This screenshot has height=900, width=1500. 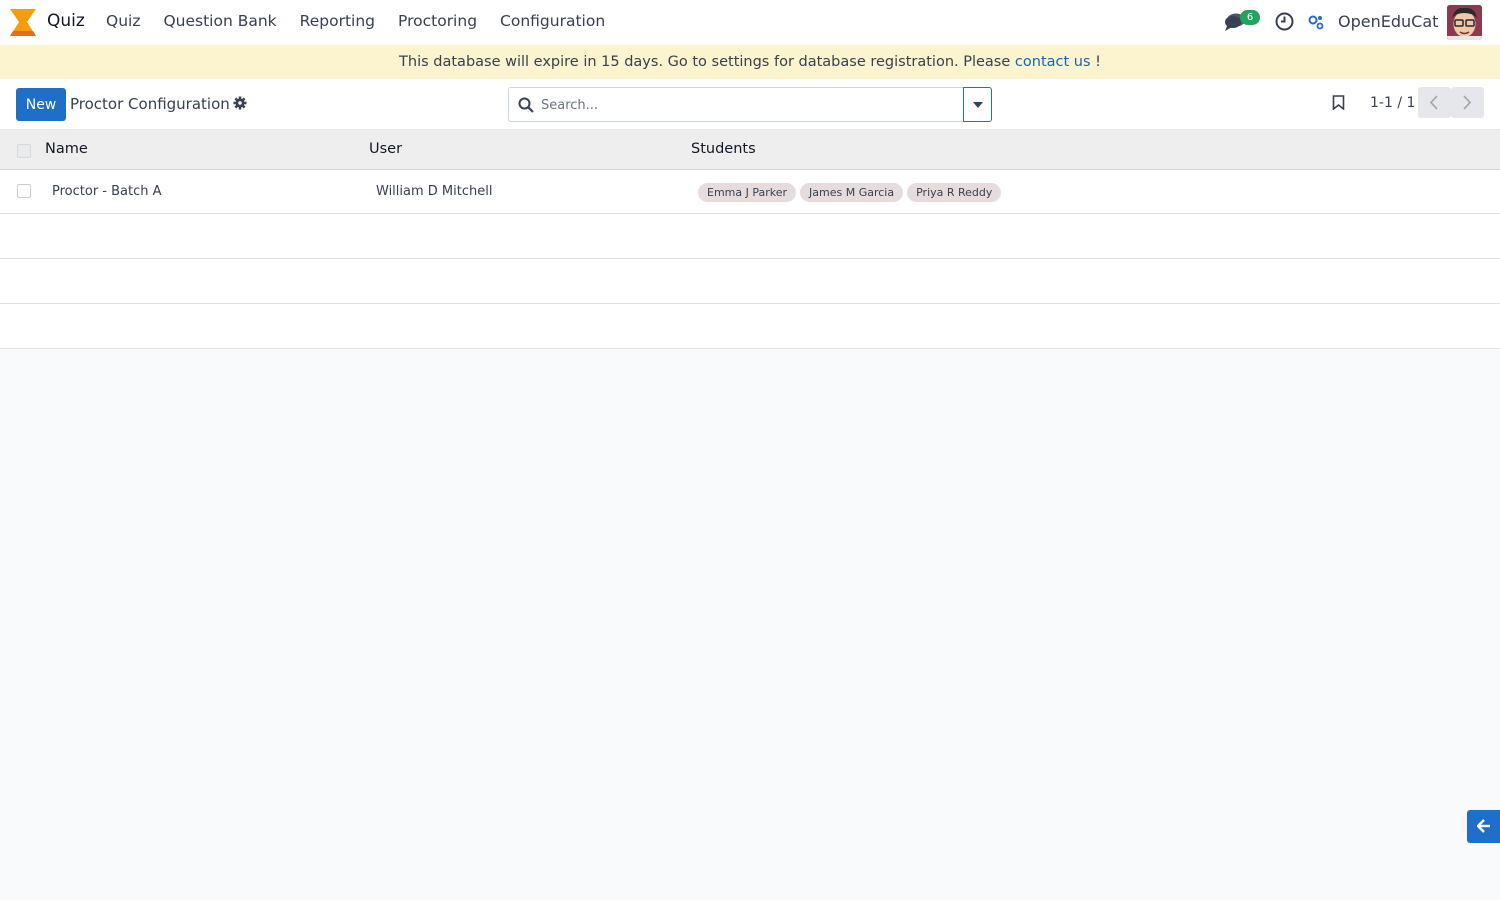 I want to click on chat-badge: 6, so click(x=1250, y=17).